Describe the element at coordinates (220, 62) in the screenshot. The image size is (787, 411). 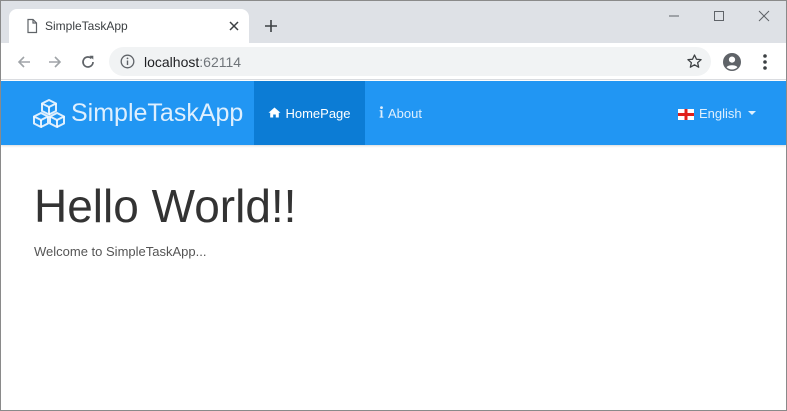
I see `url-port: :62114` at that location.